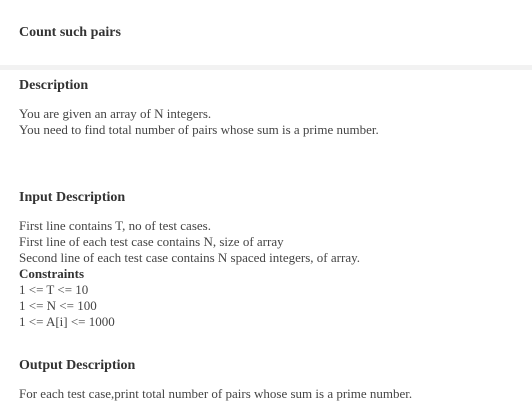 The width and height of the screenshot is (532, 419). What do you see at coordinates (77, 365) in the screenshot?
I see `output-description-heading: Output Description` at bounding box center [77, 365].